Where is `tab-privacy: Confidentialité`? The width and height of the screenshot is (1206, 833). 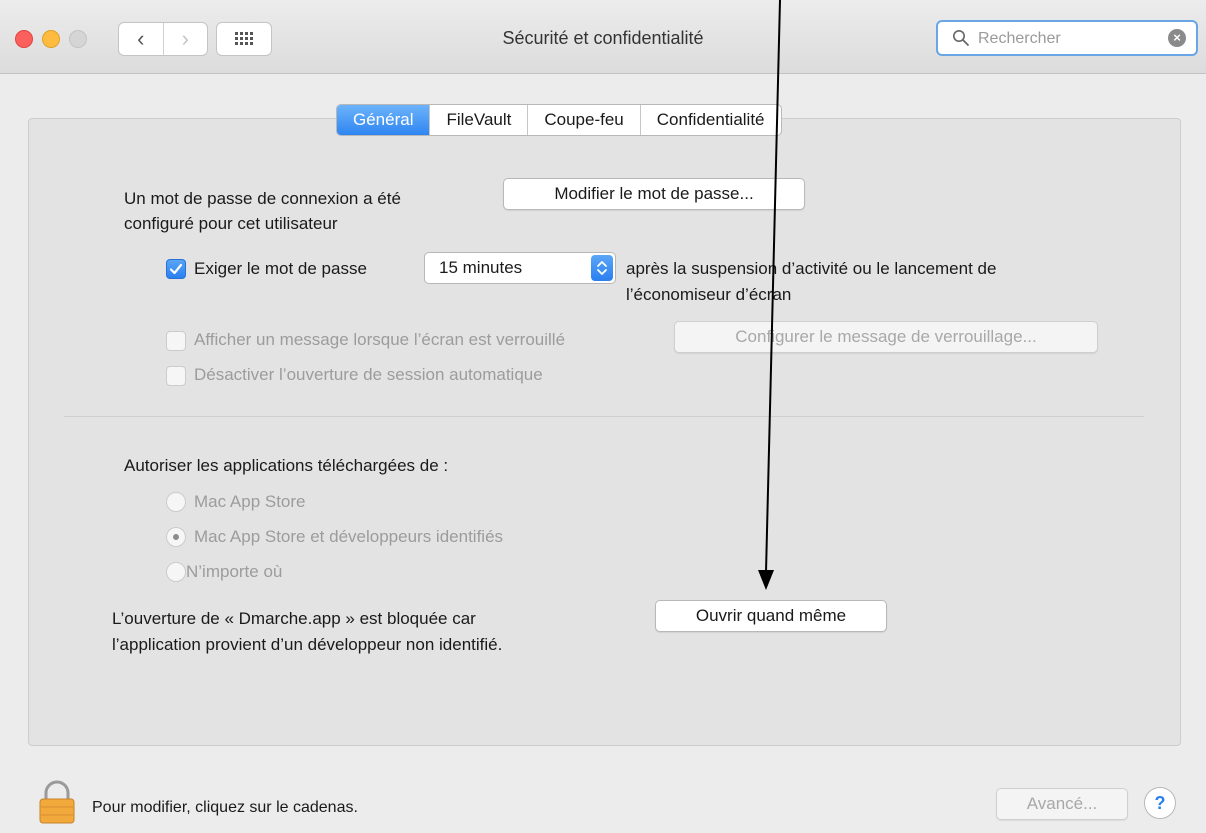
tab-privacy: Confidentialité is located at coordinates (710, 120).